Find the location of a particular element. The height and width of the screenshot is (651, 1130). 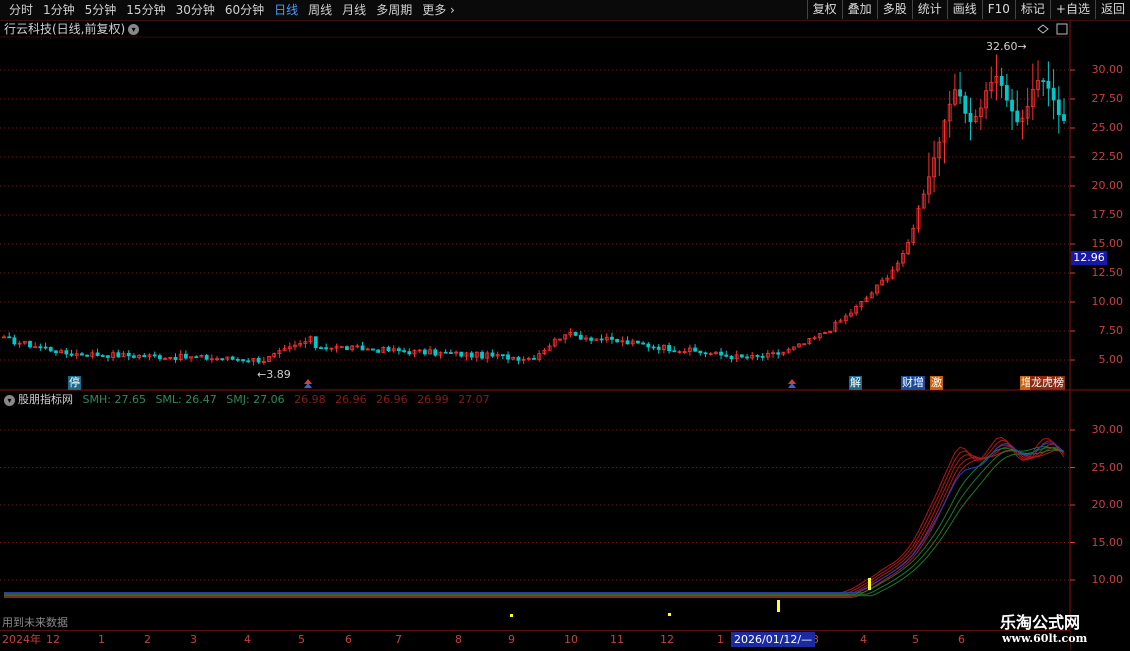

date-label: 3 is located at coordinates (193, 639).